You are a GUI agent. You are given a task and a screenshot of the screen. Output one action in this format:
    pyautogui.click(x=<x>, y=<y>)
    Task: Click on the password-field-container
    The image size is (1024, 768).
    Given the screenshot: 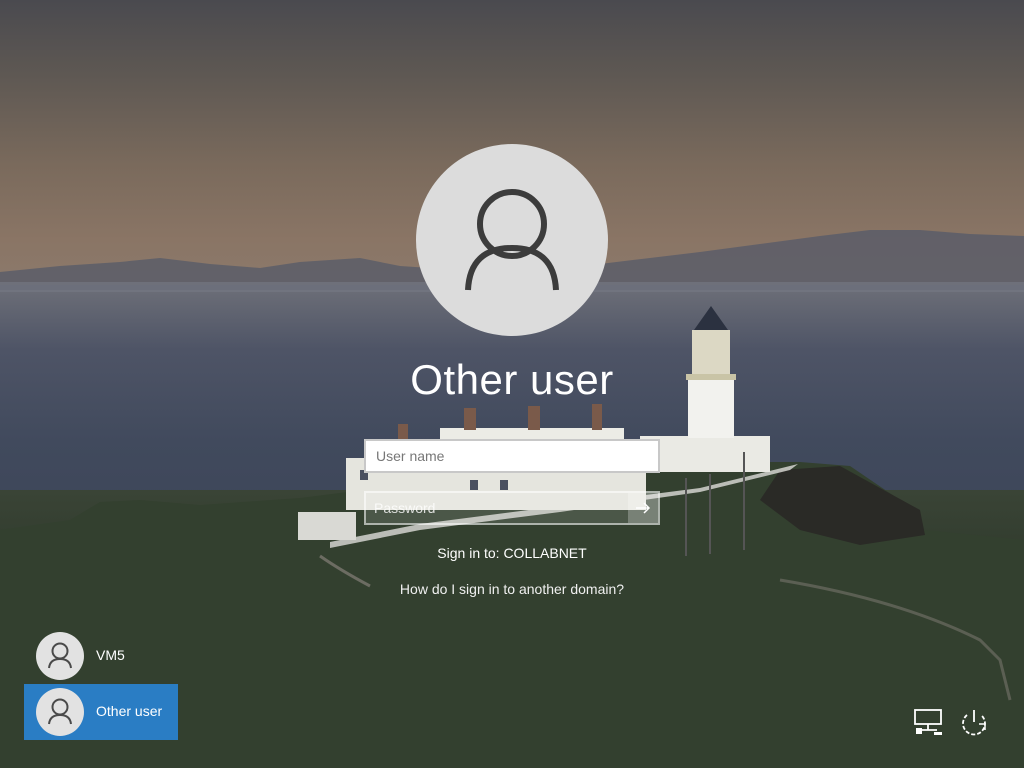 What is the action you would take?
    pyautogui.click(x=512, y=508)
    